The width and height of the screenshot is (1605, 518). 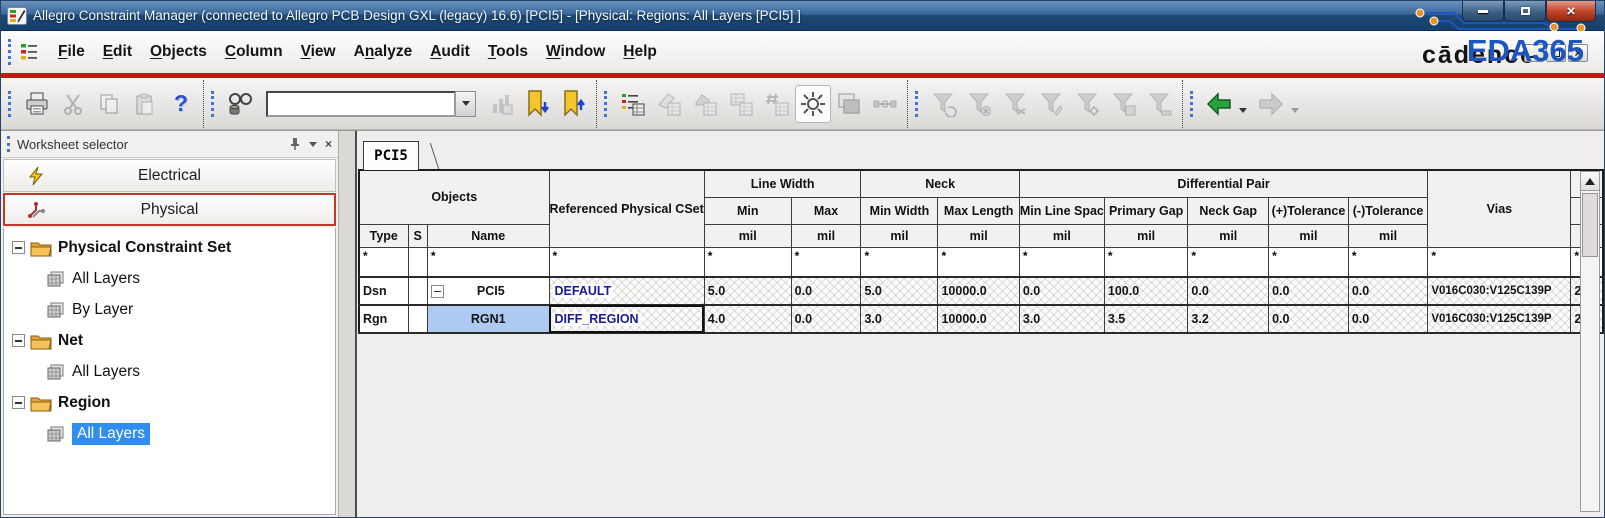 I want to click on window-copy-button, so click(x=849, y=104).